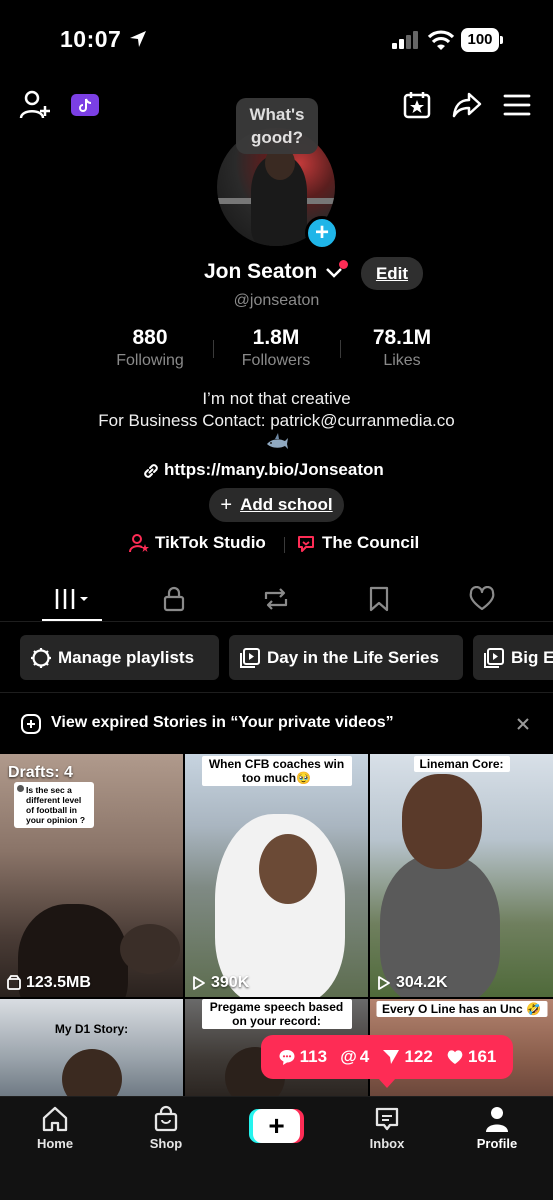 The image size is (553, 1200). What do you see at coordinates (166, 1143) in the screenshot?
I see `nav-label: Shop` at bounding box center [166, 1143].